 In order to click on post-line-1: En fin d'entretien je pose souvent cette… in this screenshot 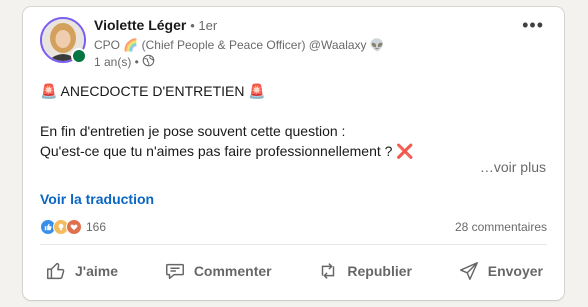, I will do `click(193, 131)`.